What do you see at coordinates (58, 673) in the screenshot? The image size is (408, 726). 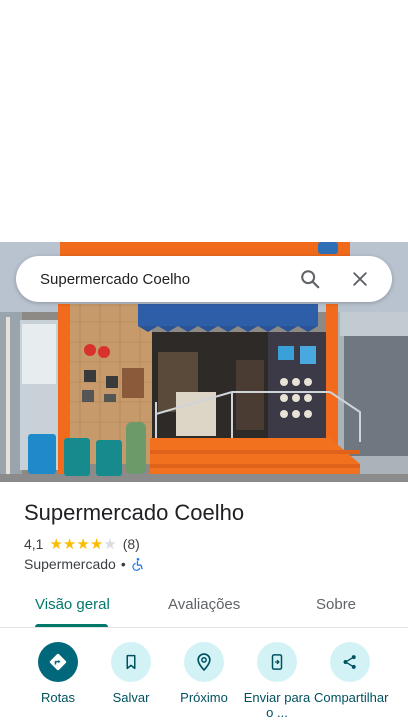 I see `directions-button: Rotas` at bounding box center [58, 673].